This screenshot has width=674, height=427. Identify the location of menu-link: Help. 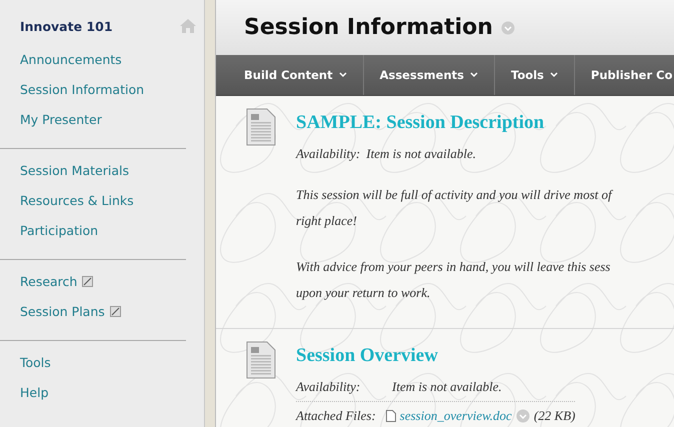
(34, 392).